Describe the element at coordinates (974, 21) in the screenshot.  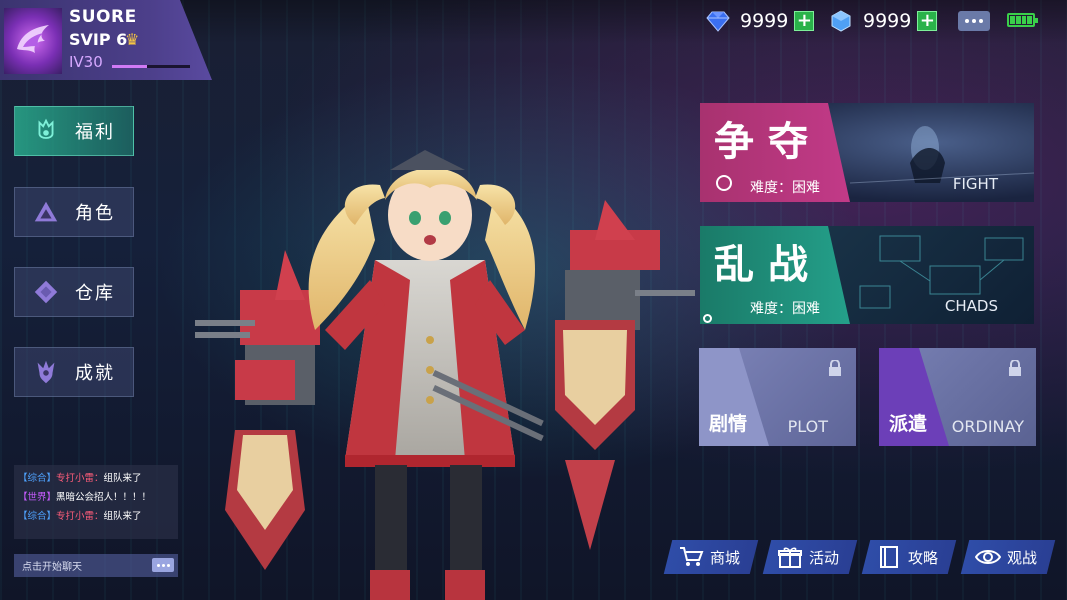
I see `message-icon` at that location.